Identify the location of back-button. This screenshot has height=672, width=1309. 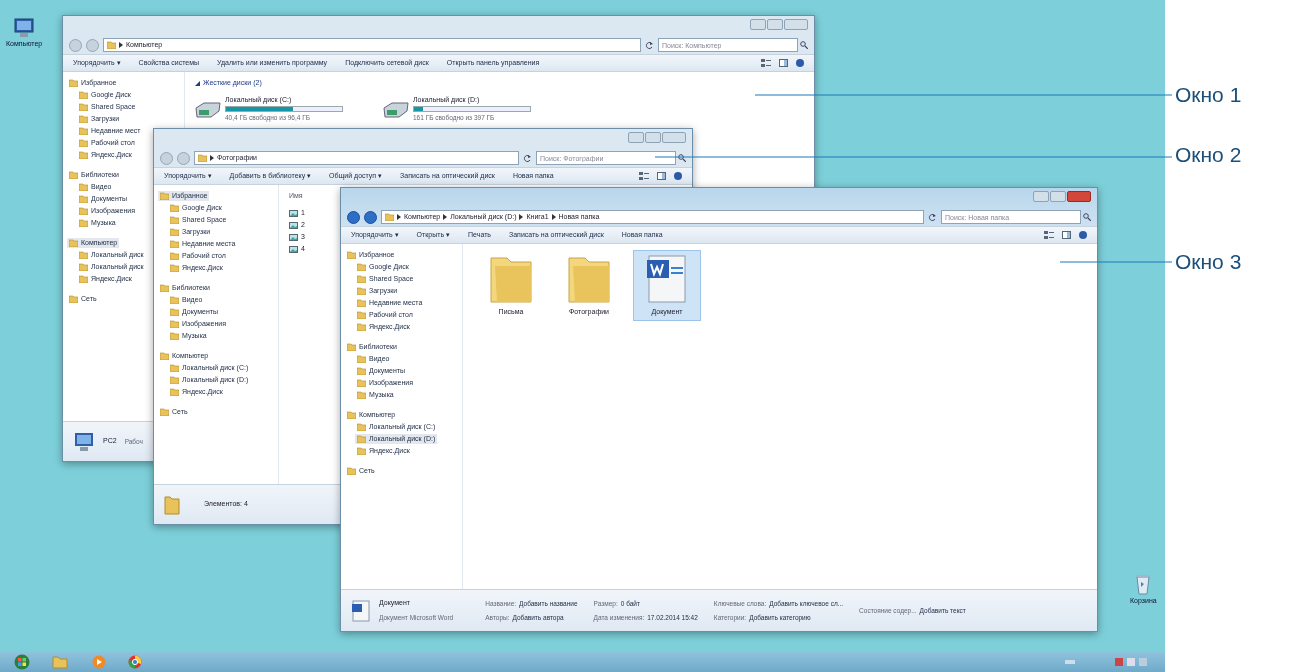
(353, 217).